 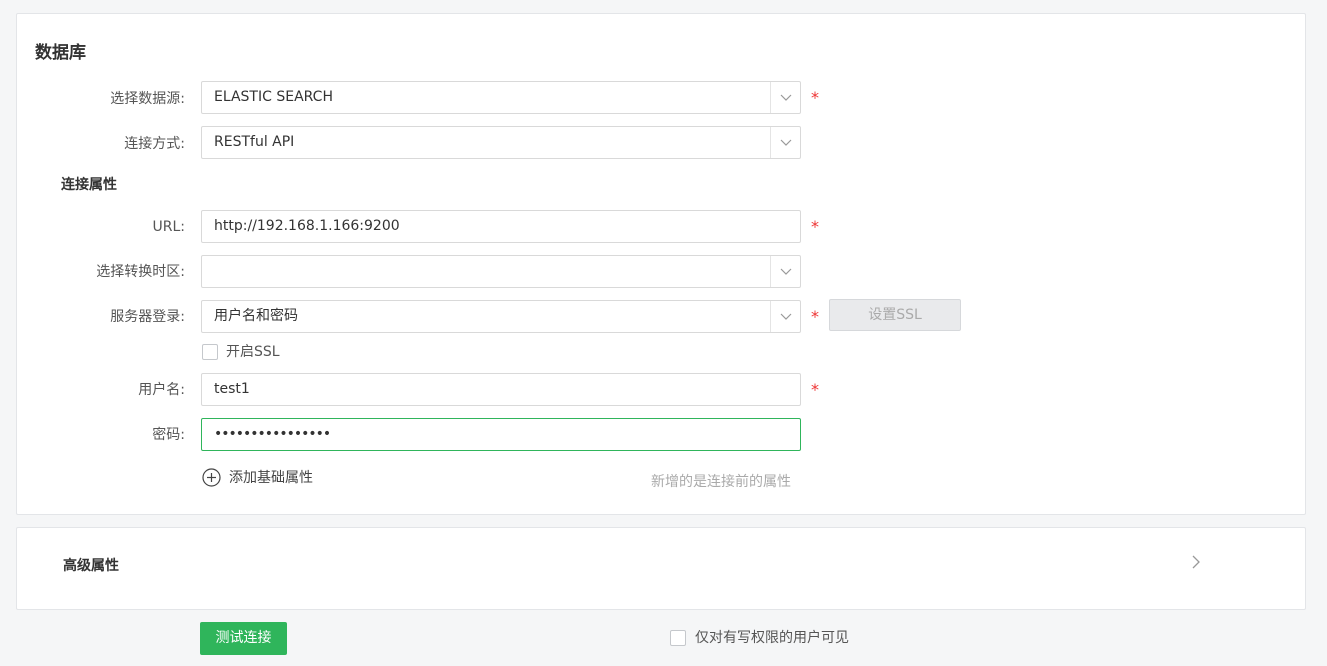 What do you see at coordinates (140, 272) in the screenshot?
I see `timezone-label: 选择转换时区:` at bounding box center [140, 272].